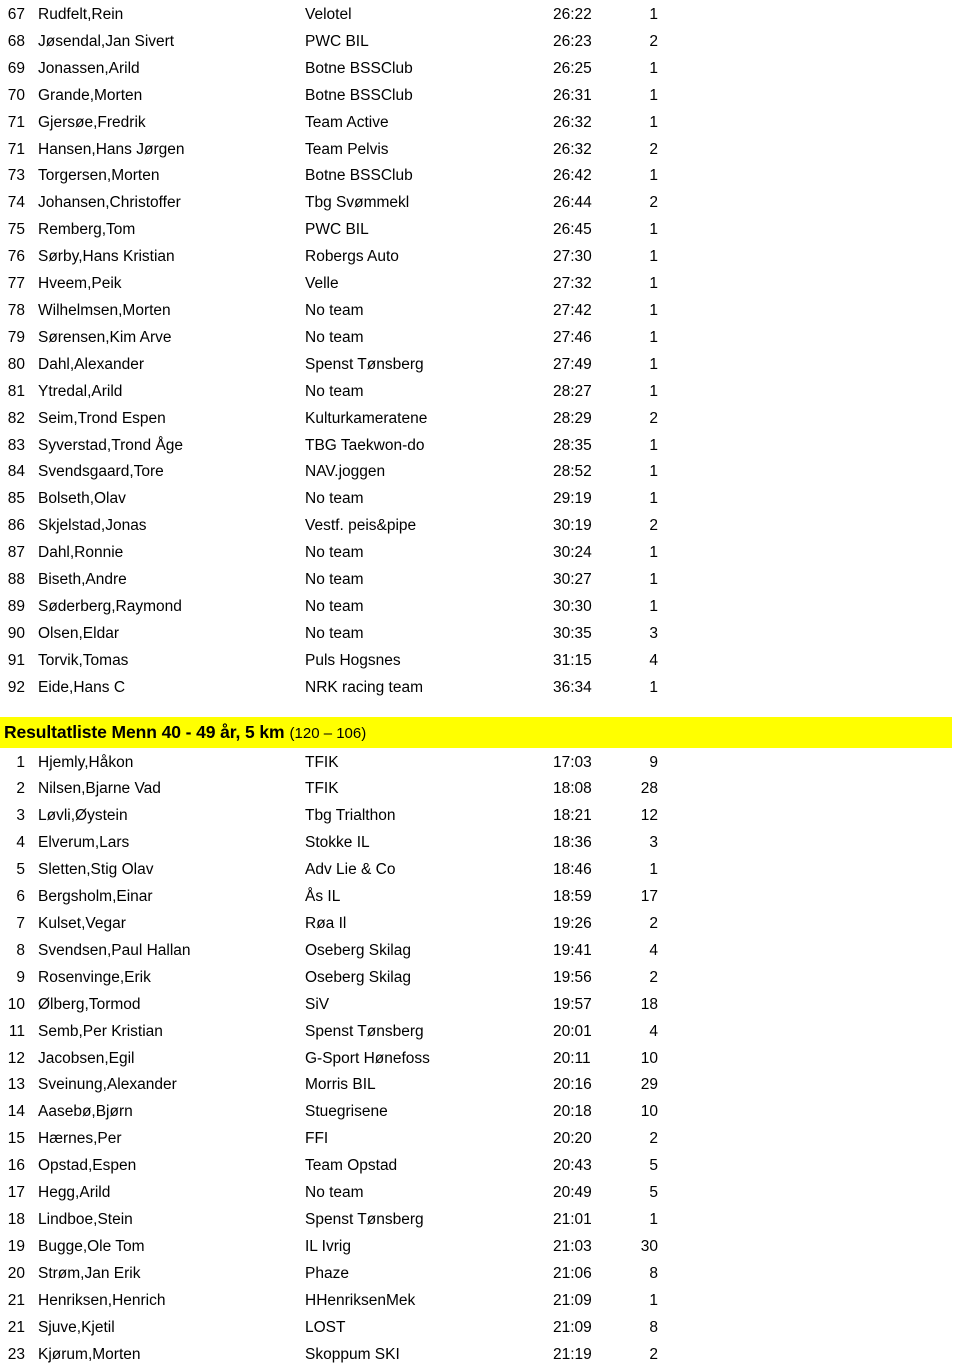 The width and height of the screenshot is (960, 1368). I want to click on result-rank: 13, so click(19, 1085).